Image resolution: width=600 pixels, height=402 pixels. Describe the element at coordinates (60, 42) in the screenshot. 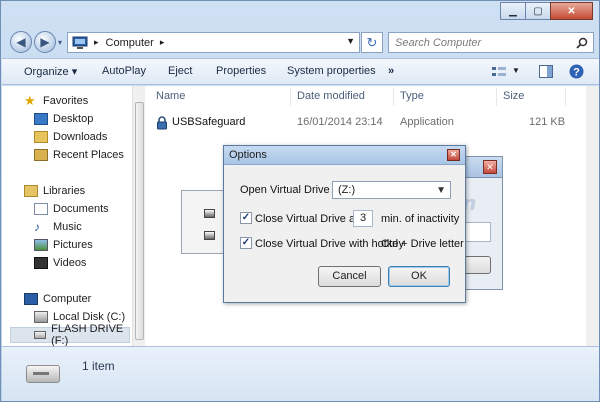

I see `recent-pages-icon: ▾` at that location.